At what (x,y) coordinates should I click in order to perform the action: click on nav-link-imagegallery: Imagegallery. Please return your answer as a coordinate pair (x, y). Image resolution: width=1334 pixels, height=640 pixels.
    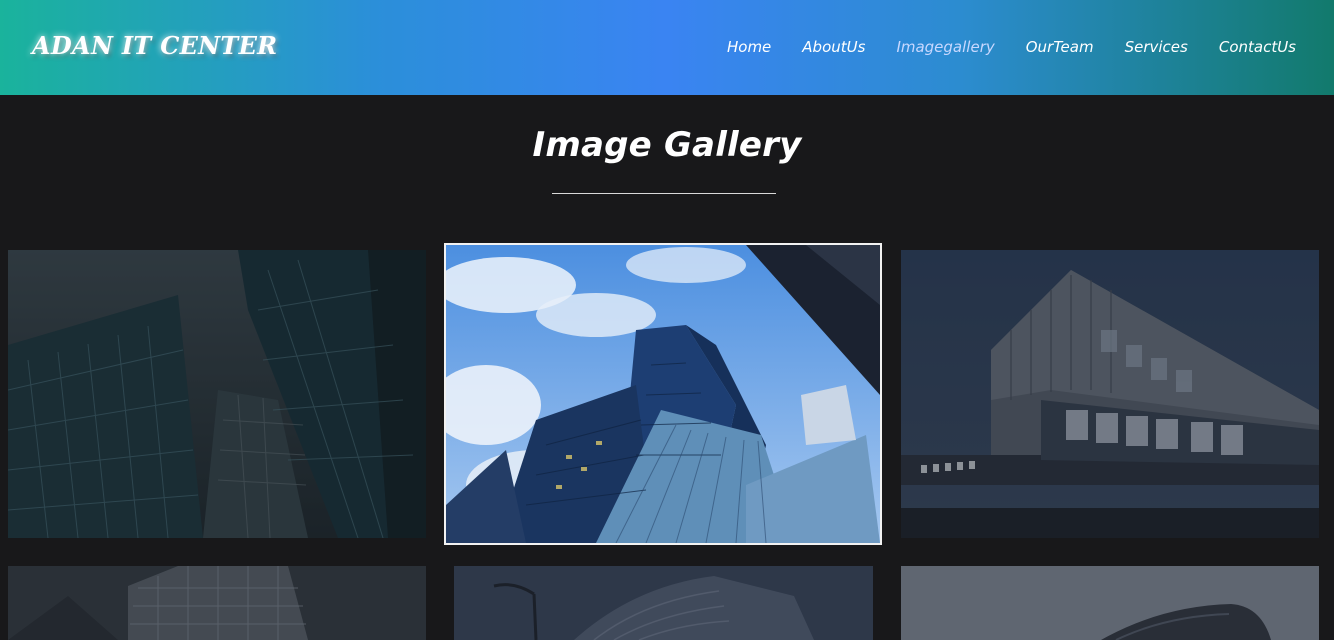
    Looking at the image, I should click on (945, 47).